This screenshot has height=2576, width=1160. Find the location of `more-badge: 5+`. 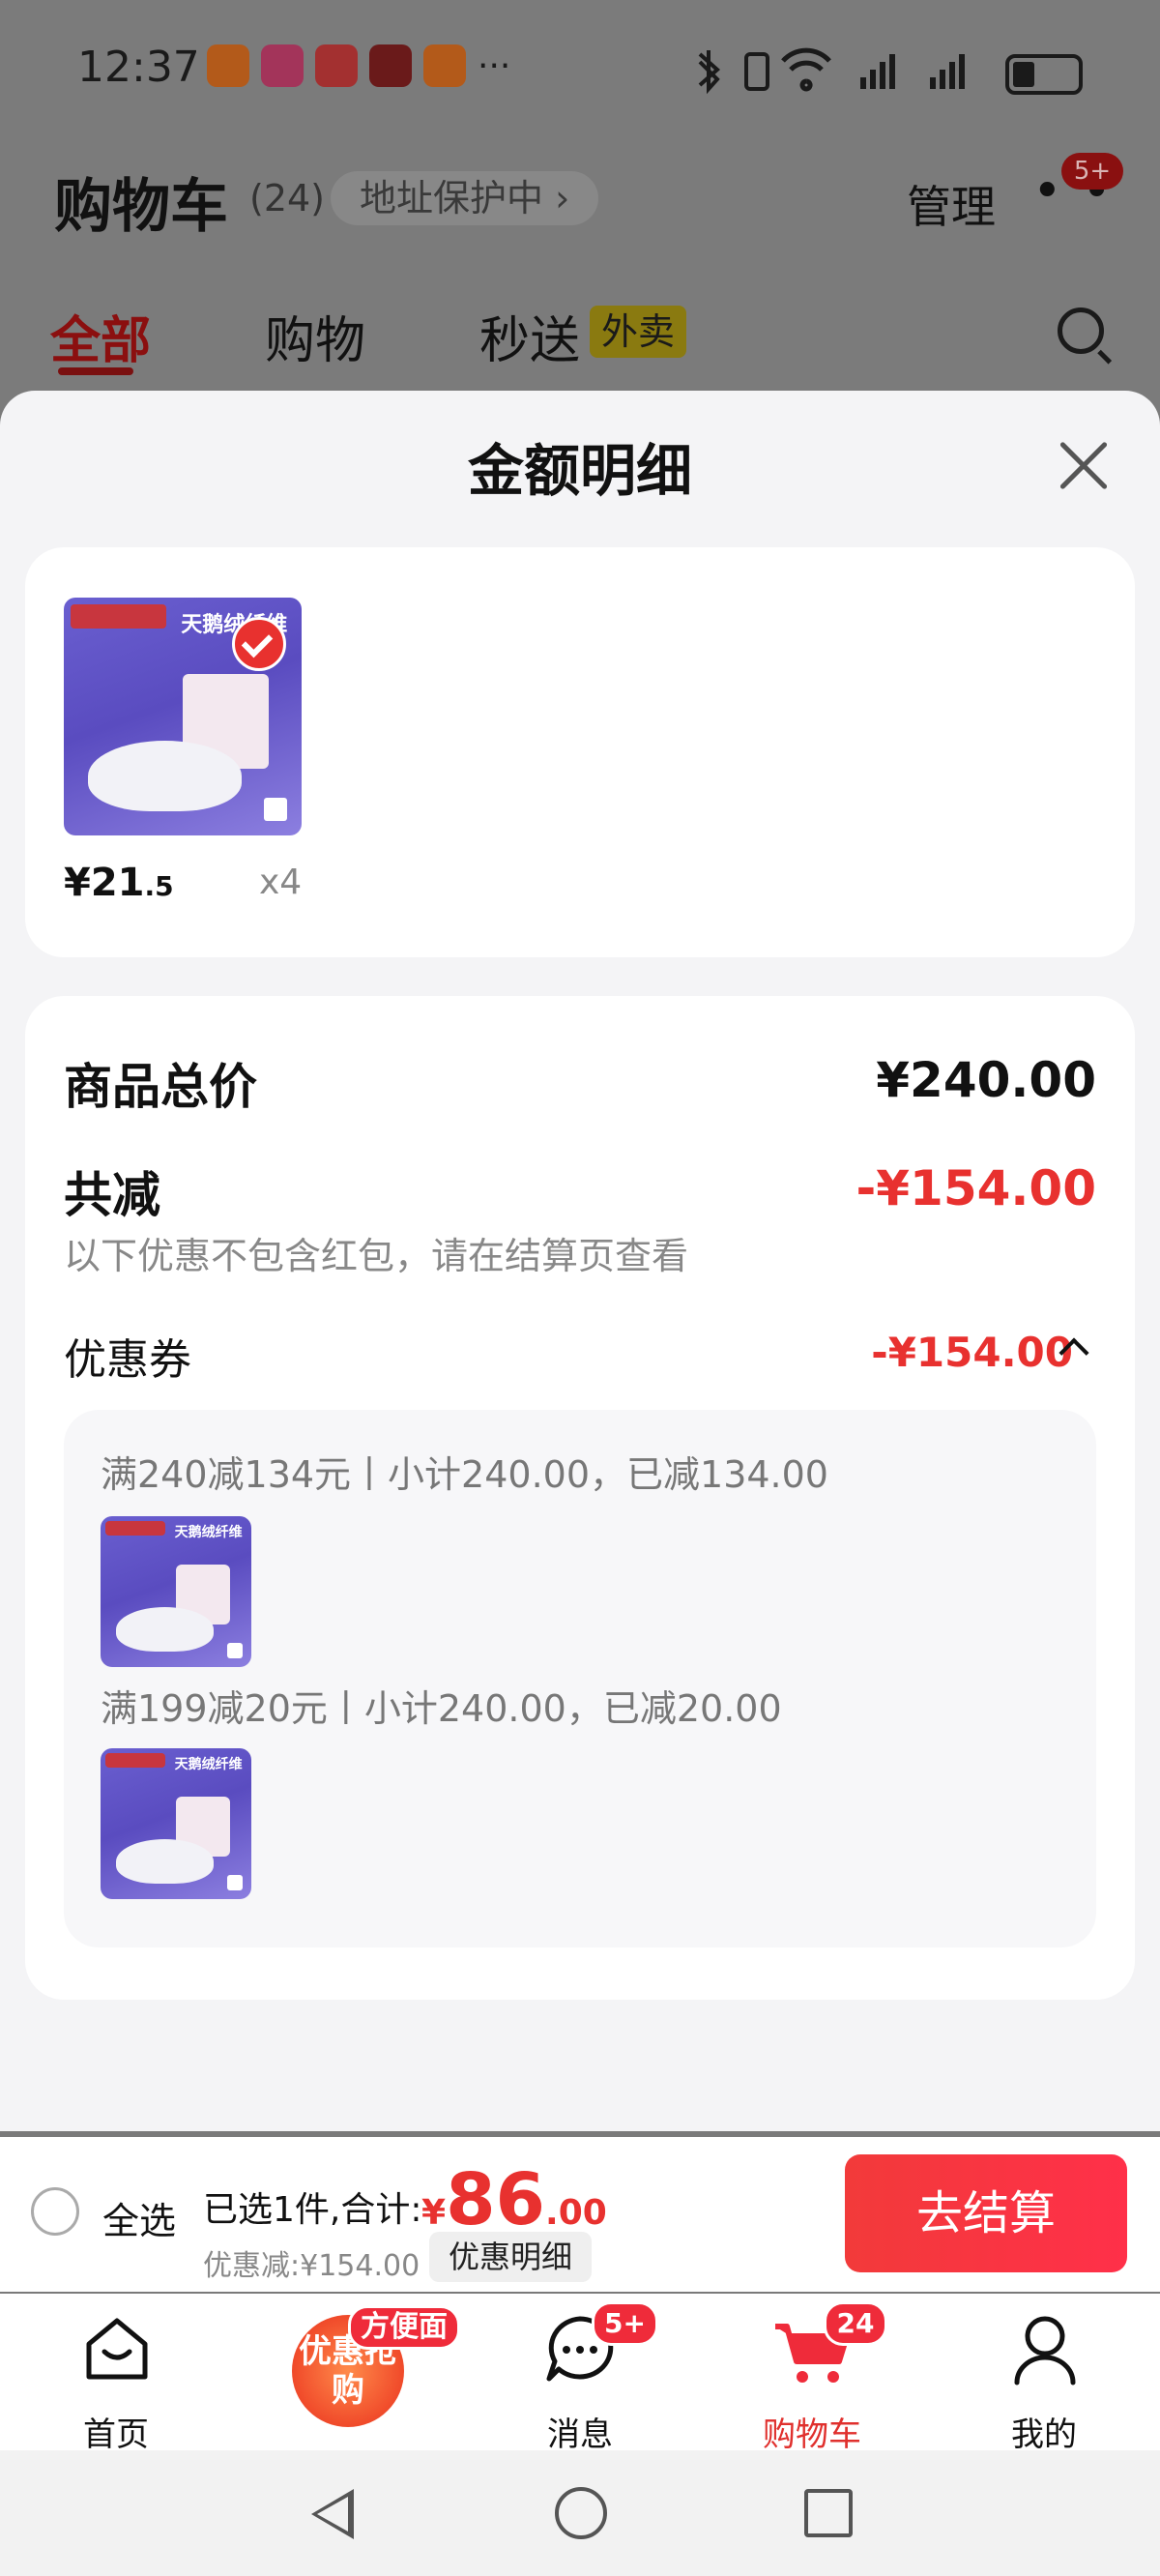

more-badge: 5+ is located at coordinates (1092, 171).